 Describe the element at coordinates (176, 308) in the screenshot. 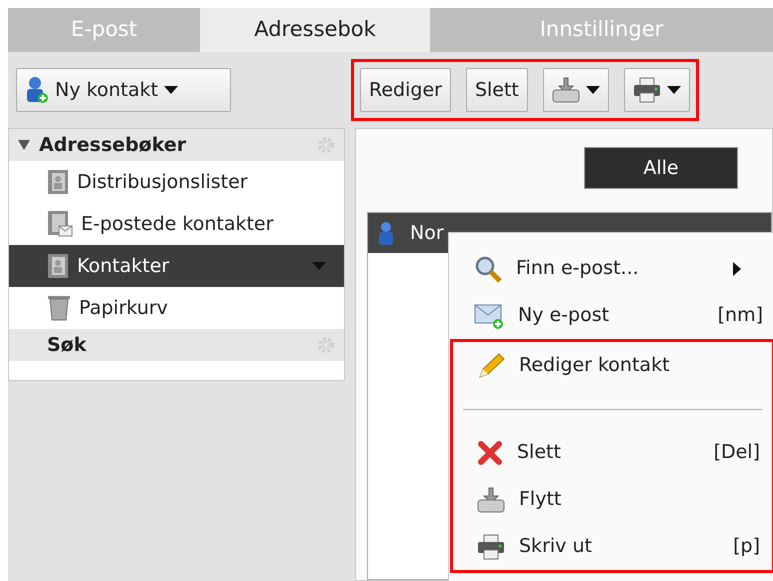

I see `sidebar-item: Papirkurv` at that location.